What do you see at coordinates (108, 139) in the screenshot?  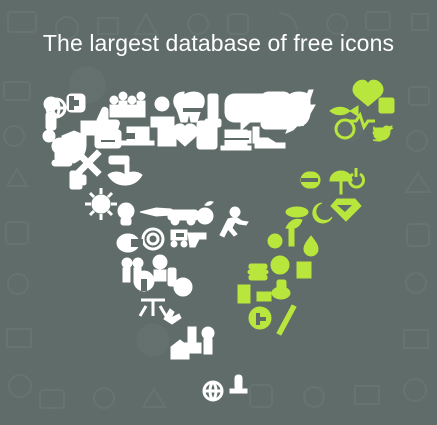 I see `camera-icon` at bounding box center [108, 139].